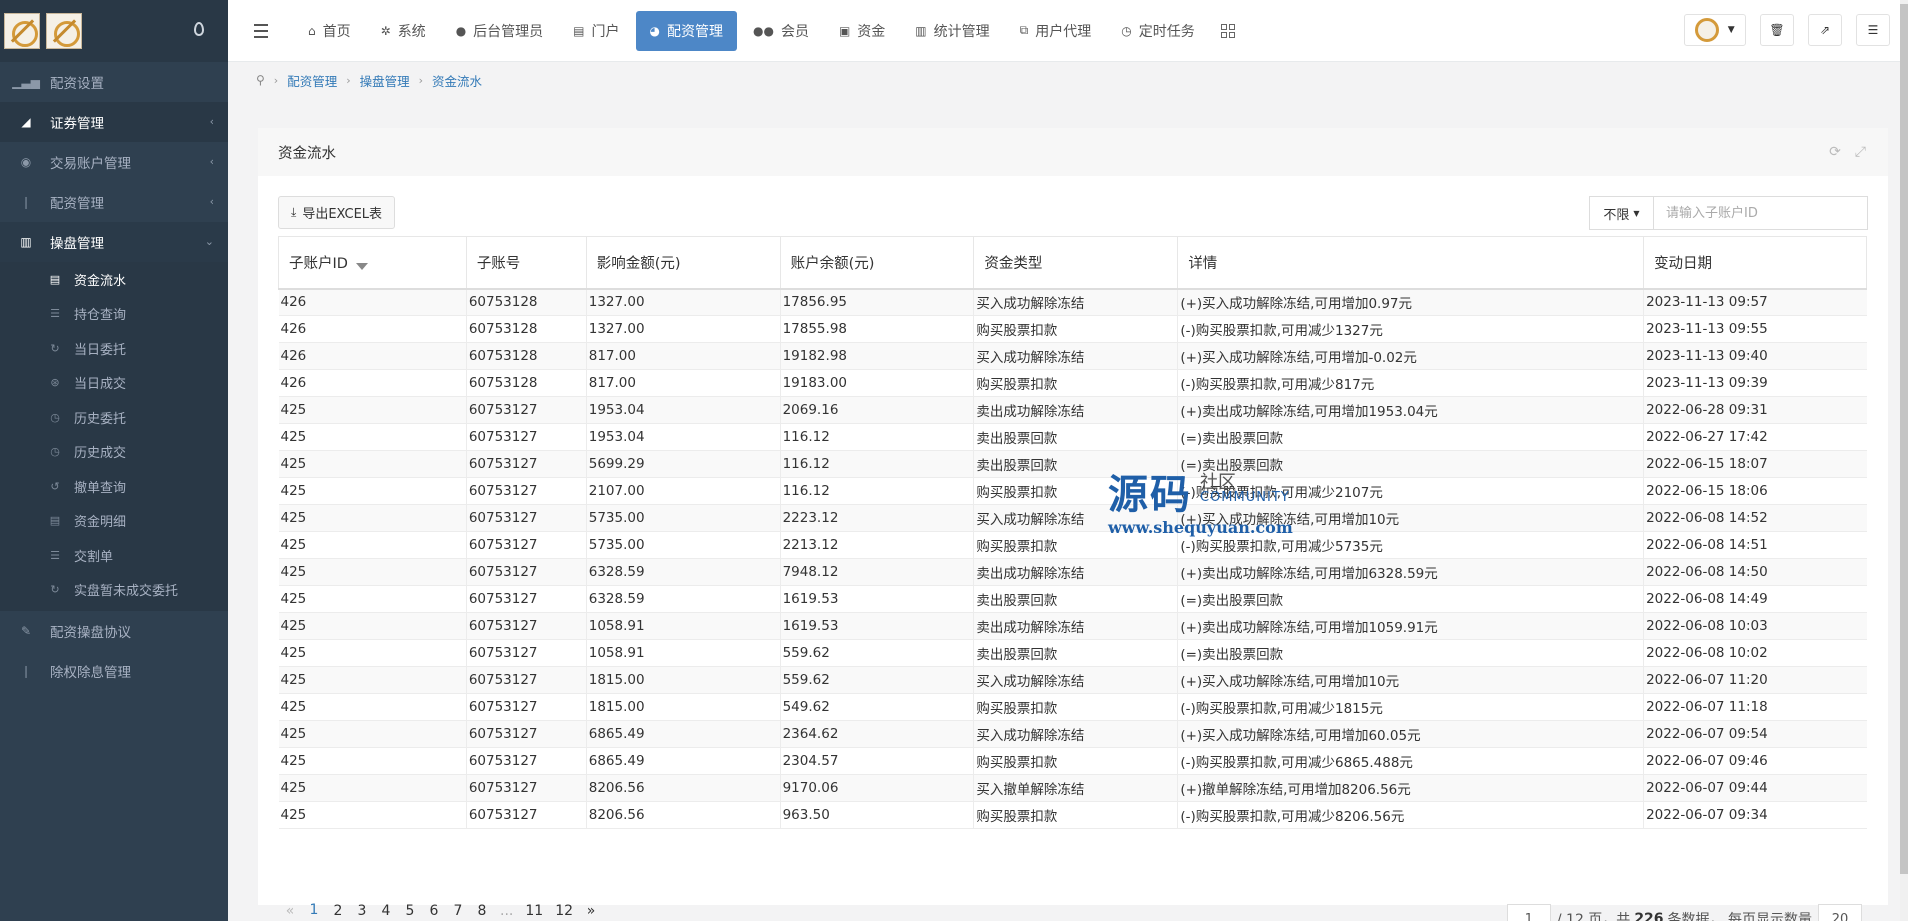 The image size is (1908, 921). I want to click on sidebar-item: ▁▃▅ 配资设置, so click(114, 82).